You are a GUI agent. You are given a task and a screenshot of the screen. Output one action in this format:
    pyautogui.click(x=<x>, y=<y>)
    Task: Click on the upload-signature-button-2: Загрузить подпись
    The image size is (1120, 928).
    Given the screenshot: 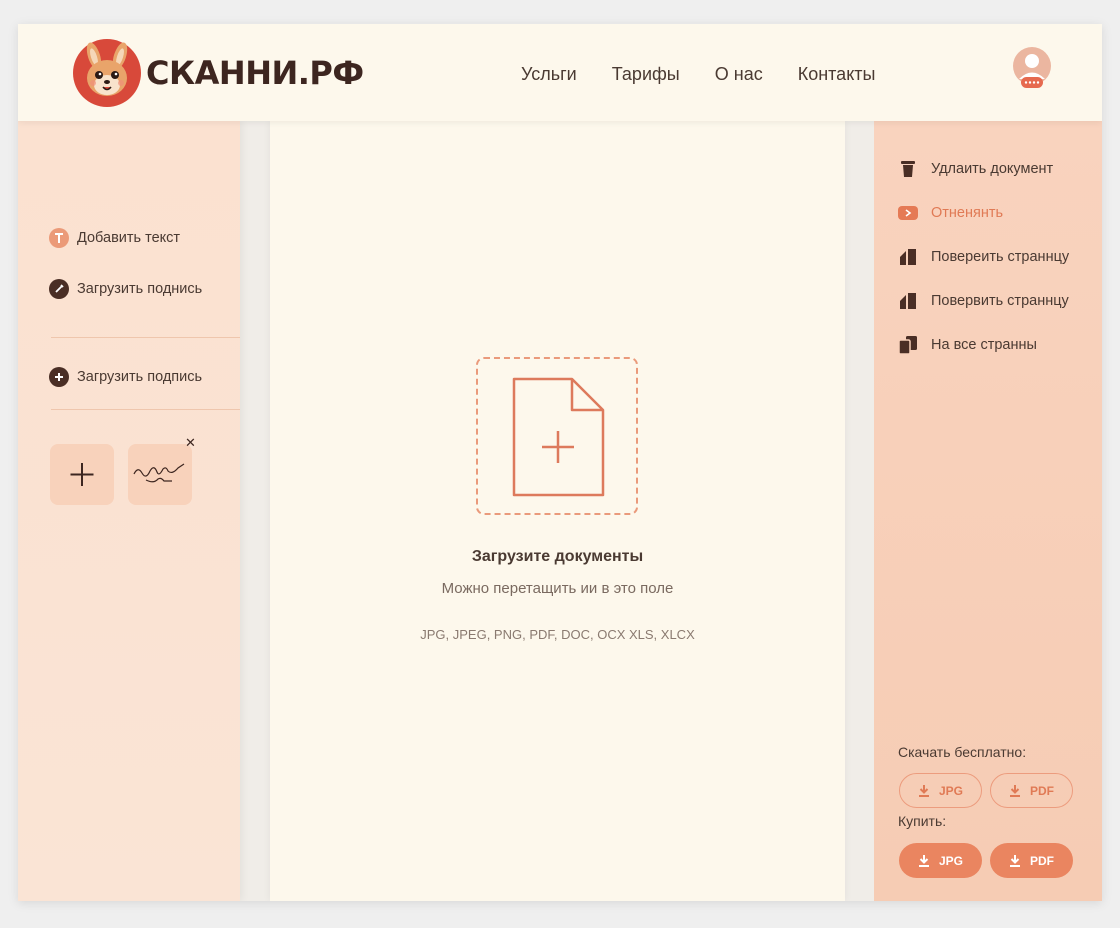 What is the action you would take?
    pyautogui.click(x=125, y=377)
    